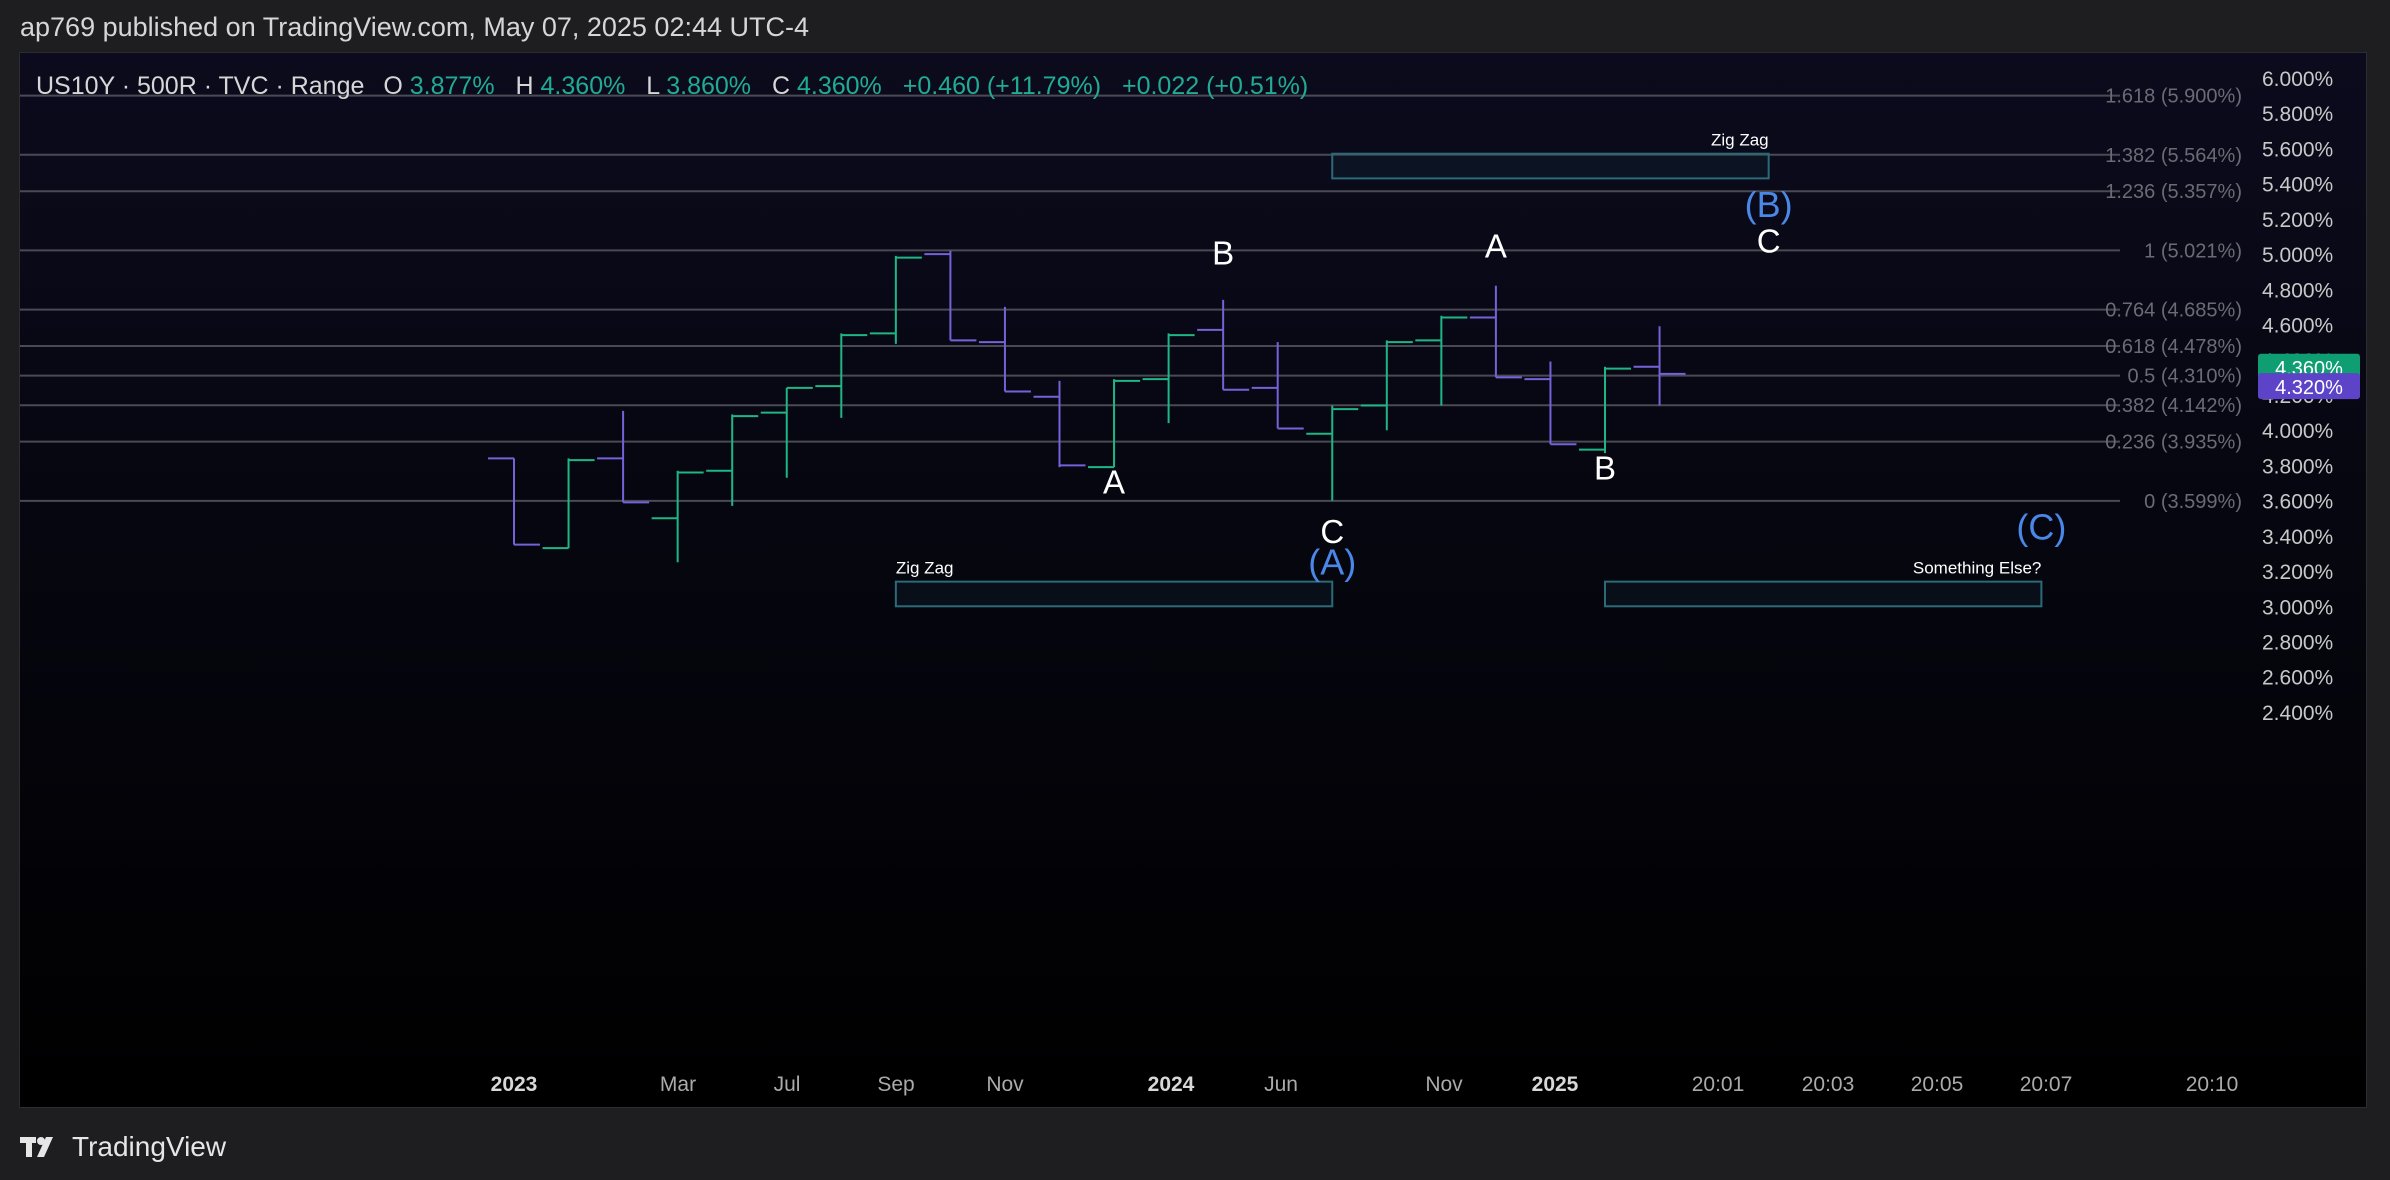 The width and height of the screenshot is (2390, 1180). I want to click on wave-label: C, so click(1769, 240).